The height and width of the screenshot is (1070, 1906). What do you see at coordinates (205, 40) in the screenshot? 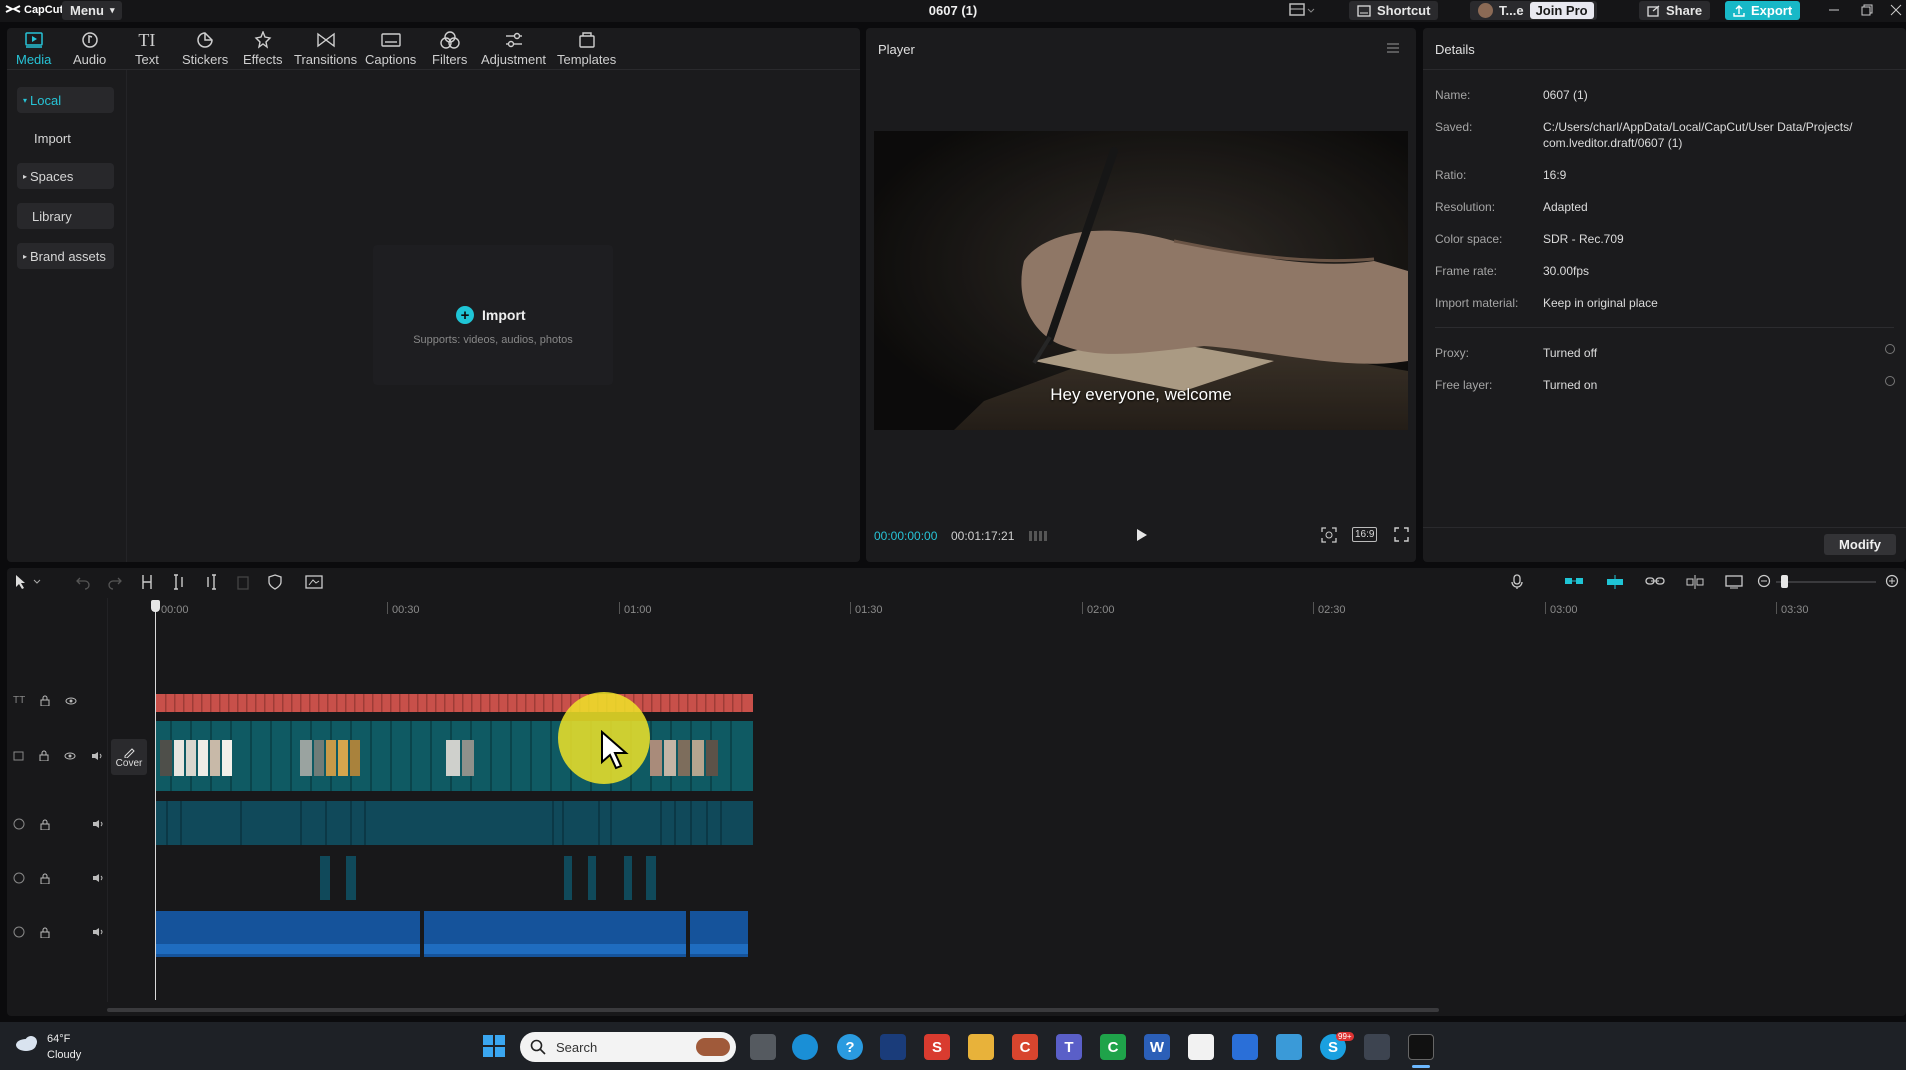
I see `stickers-icon` at bounding box center [205, 40].